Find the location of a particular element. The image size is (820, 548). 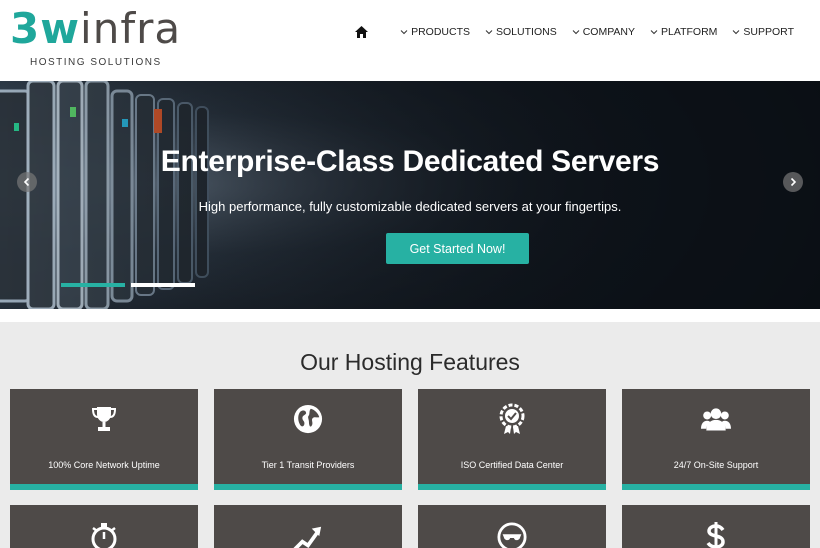

slider-next-button is located at coordinates (793, 182).